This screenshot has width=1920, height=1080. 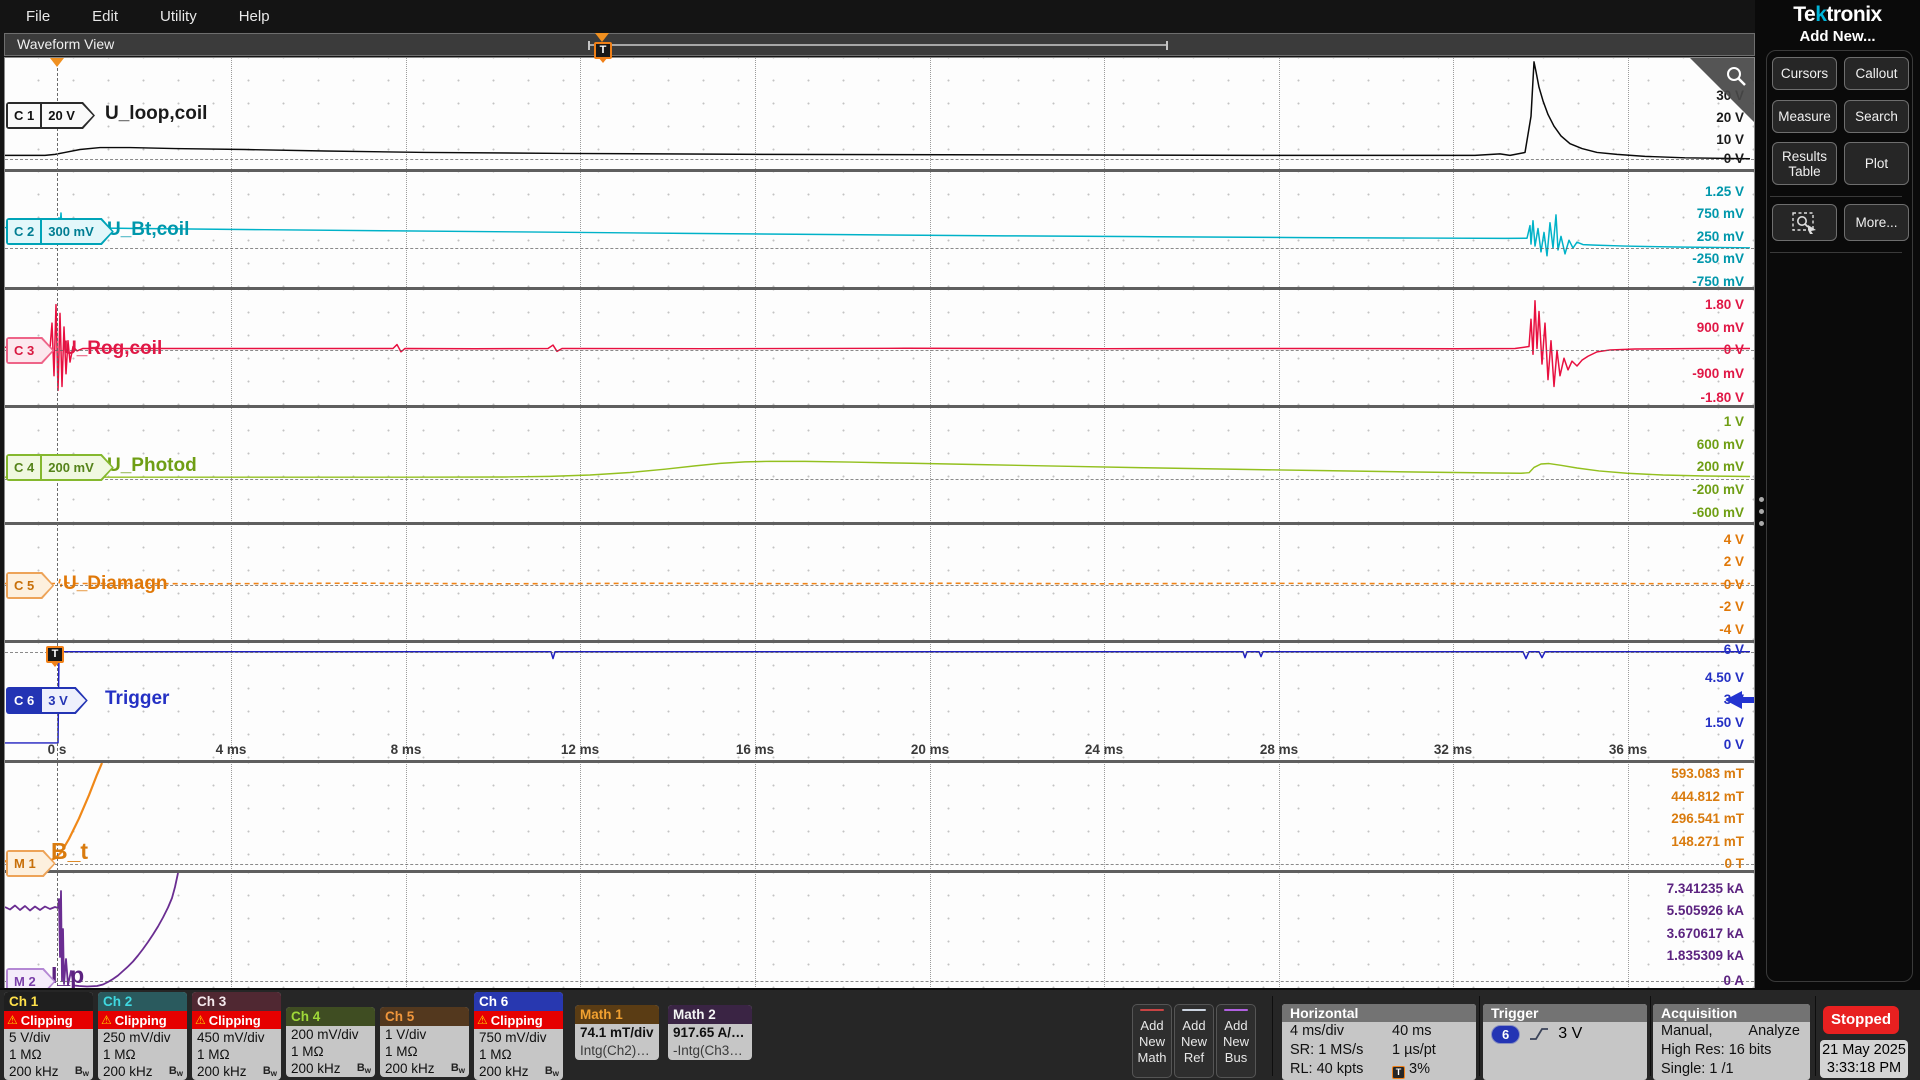 I want to click on channel-4-badge: C 4 200 mV, so click(x=60, y=467).